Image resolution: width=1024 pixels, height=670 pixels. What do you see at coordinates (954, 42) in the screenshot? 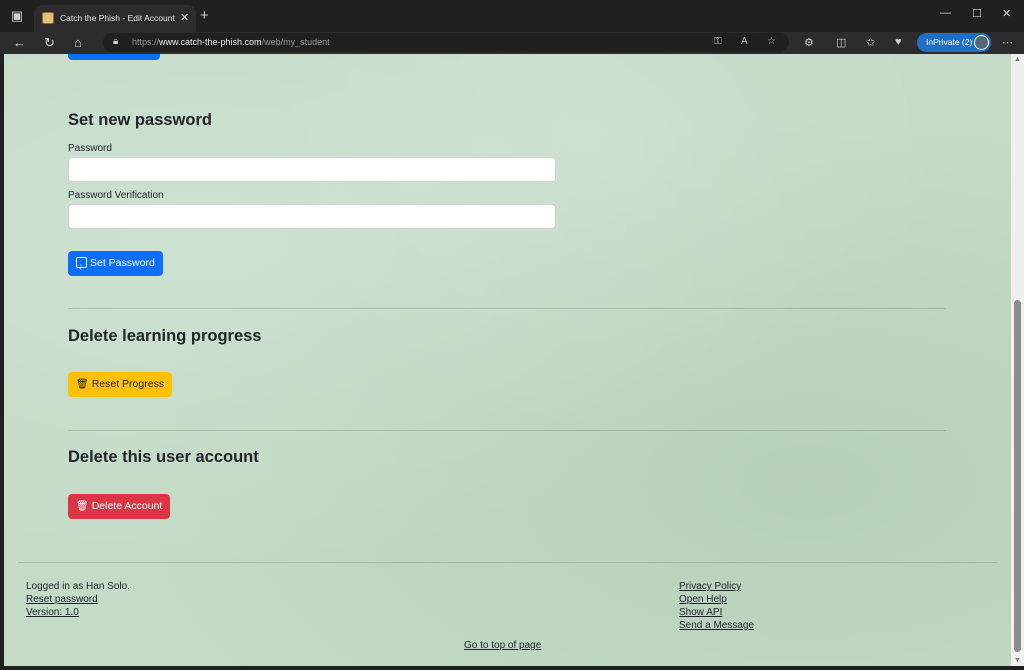
I see `inprivate-badge: InPrivate (2)` at bounding box center [954, 42].